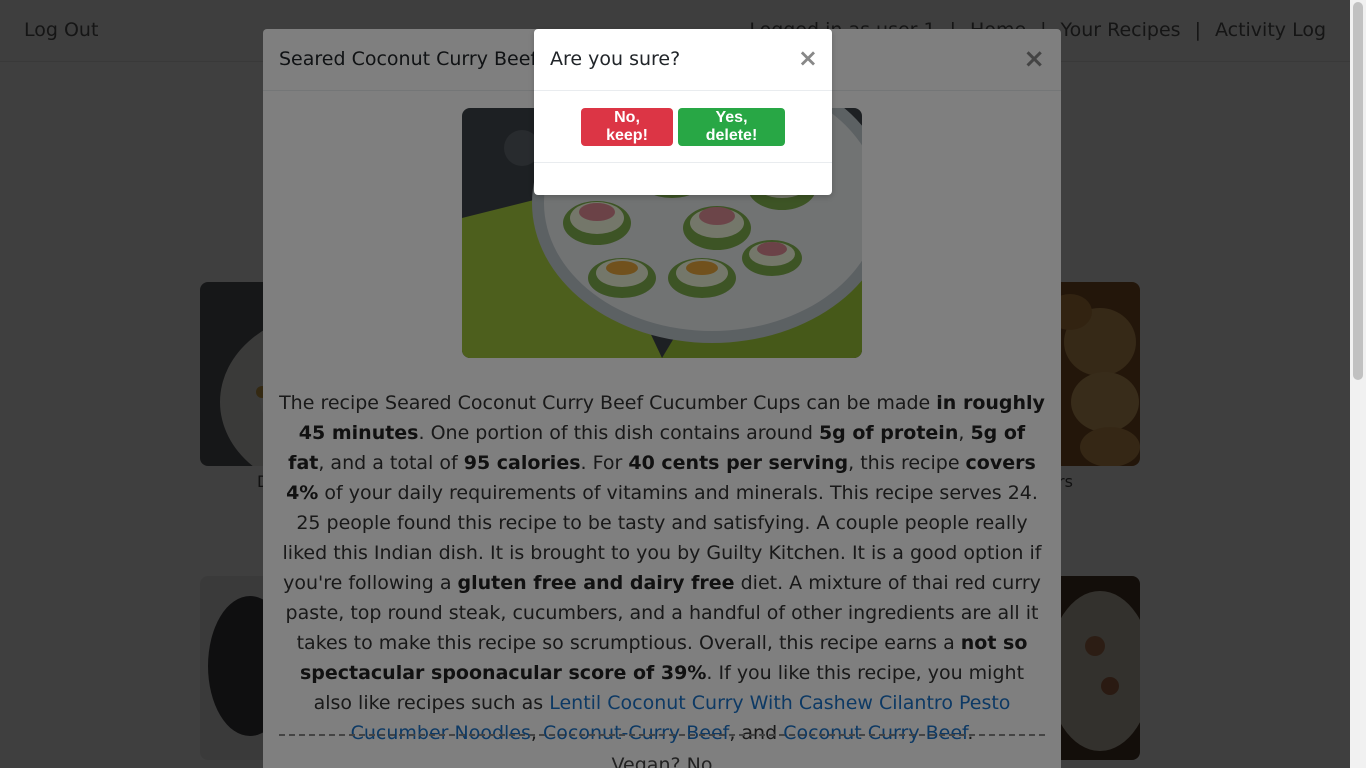 The height and width of the screenshot is (768, 1366). What do you see at coordinates (627, 127) in the screenshot?
I see `keep-button: No, keep!` at bounding box center [627, 127].